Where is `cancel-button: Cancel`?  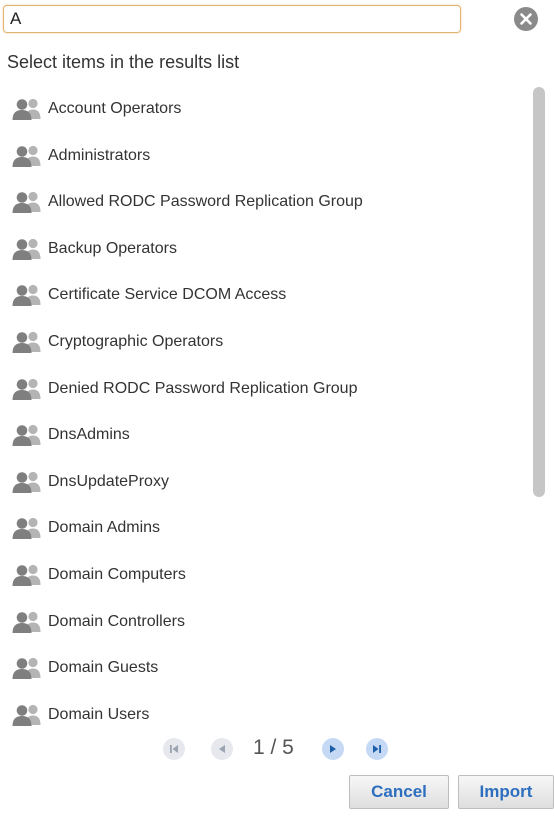 cancel-button: Cancel is located at coordinates (399, 792).